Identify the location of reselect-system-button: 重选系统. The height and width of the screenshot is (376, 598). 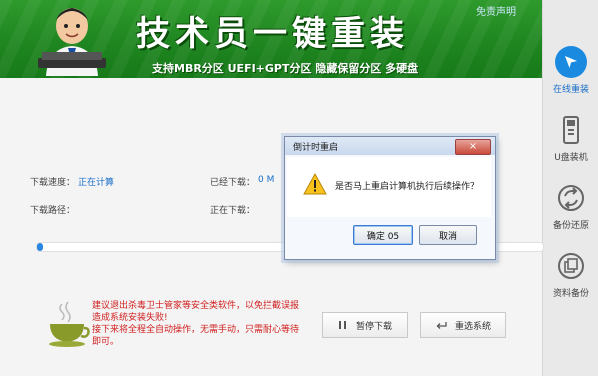
(463, 325).